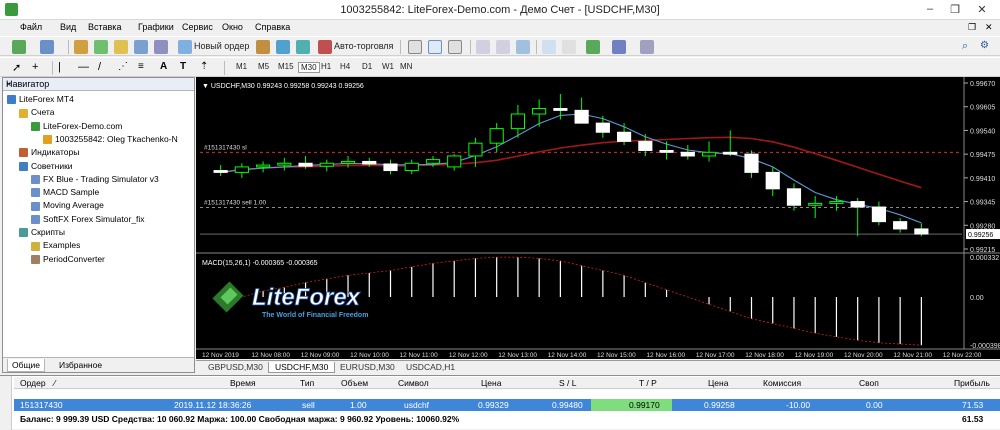 This screenshot has width=1000, height=430. Describe the element at coordinates (647, 47) in the screenshot. I see `templates-icon` at that location.